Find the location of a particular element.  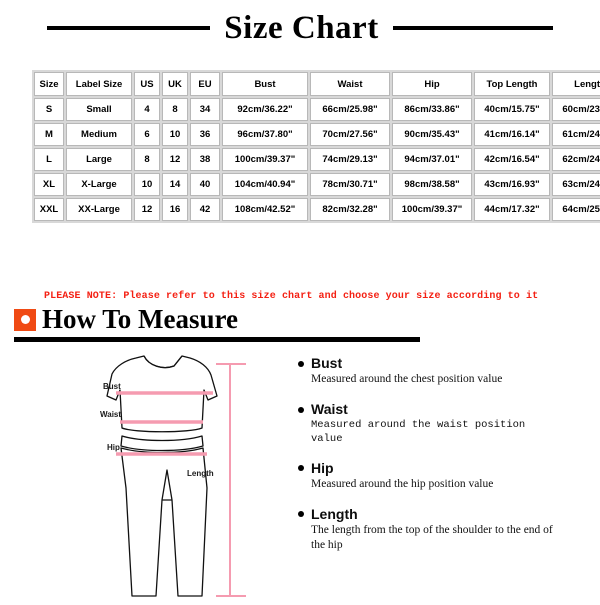

cell-top-length: 42cm/16.54" is located at coordinates (512, 159).